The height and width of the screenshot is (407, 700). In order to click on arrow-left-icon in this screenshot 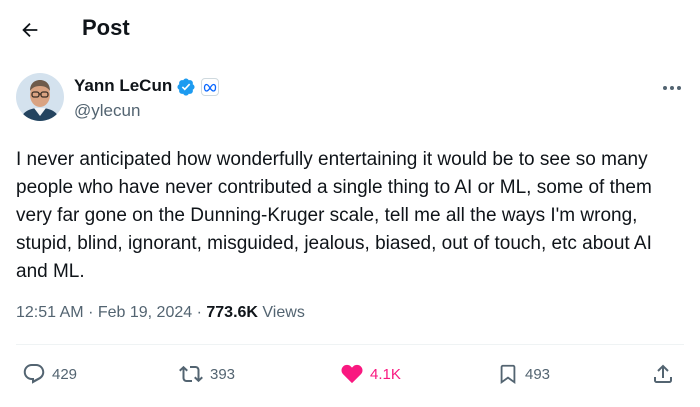, I will do `click(30, 30)`.